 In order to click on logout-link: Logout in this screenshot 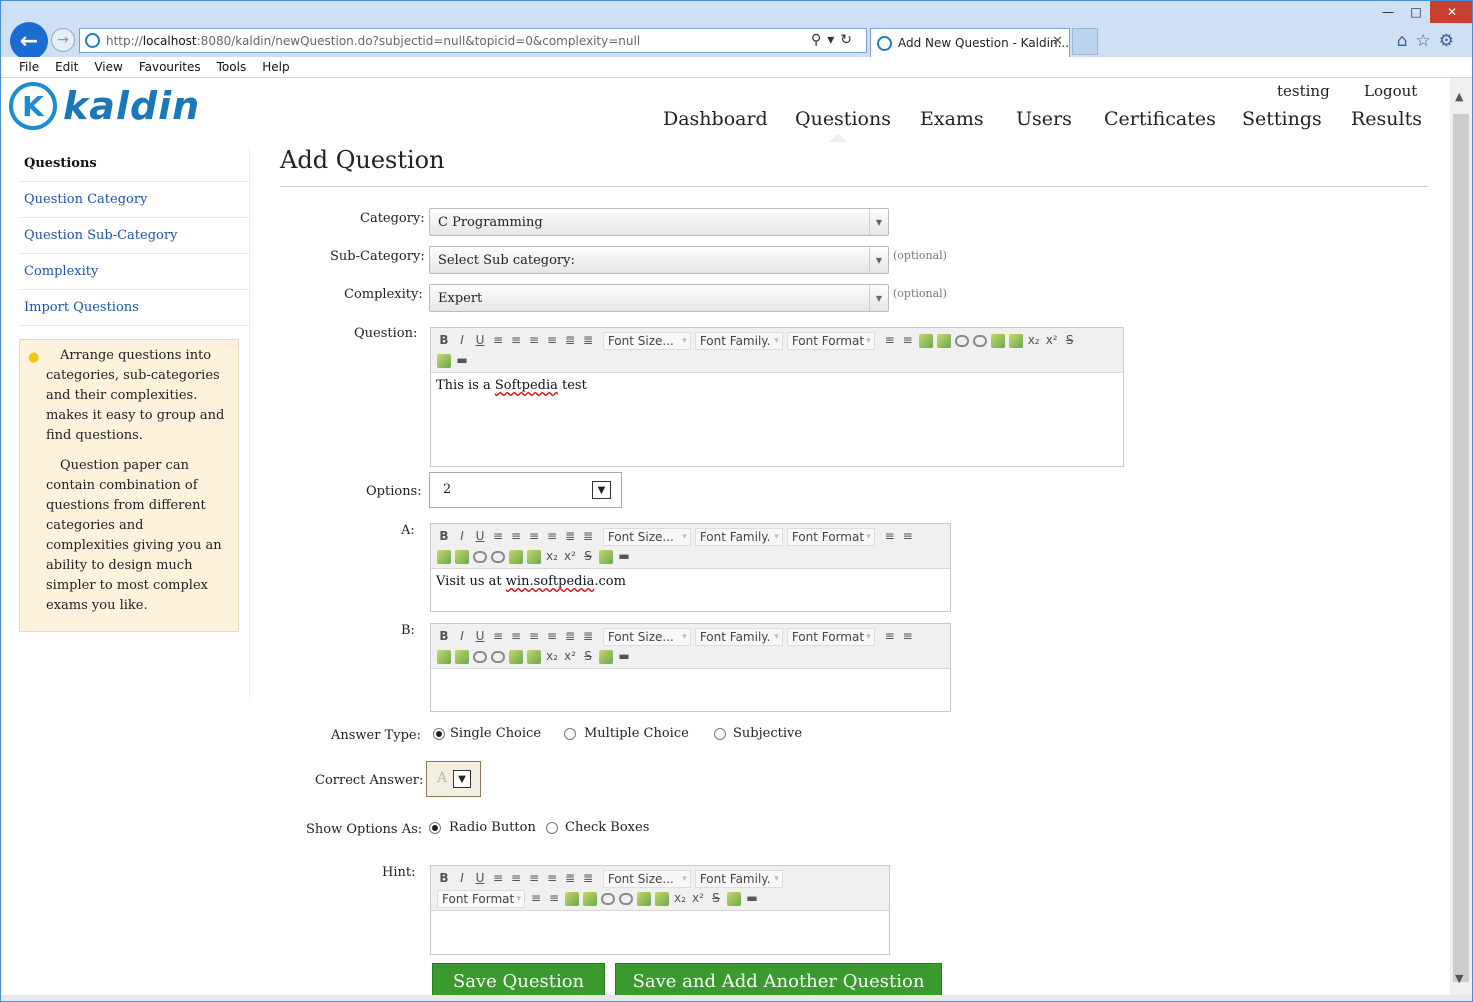, I will do `click(1390, 91)`.